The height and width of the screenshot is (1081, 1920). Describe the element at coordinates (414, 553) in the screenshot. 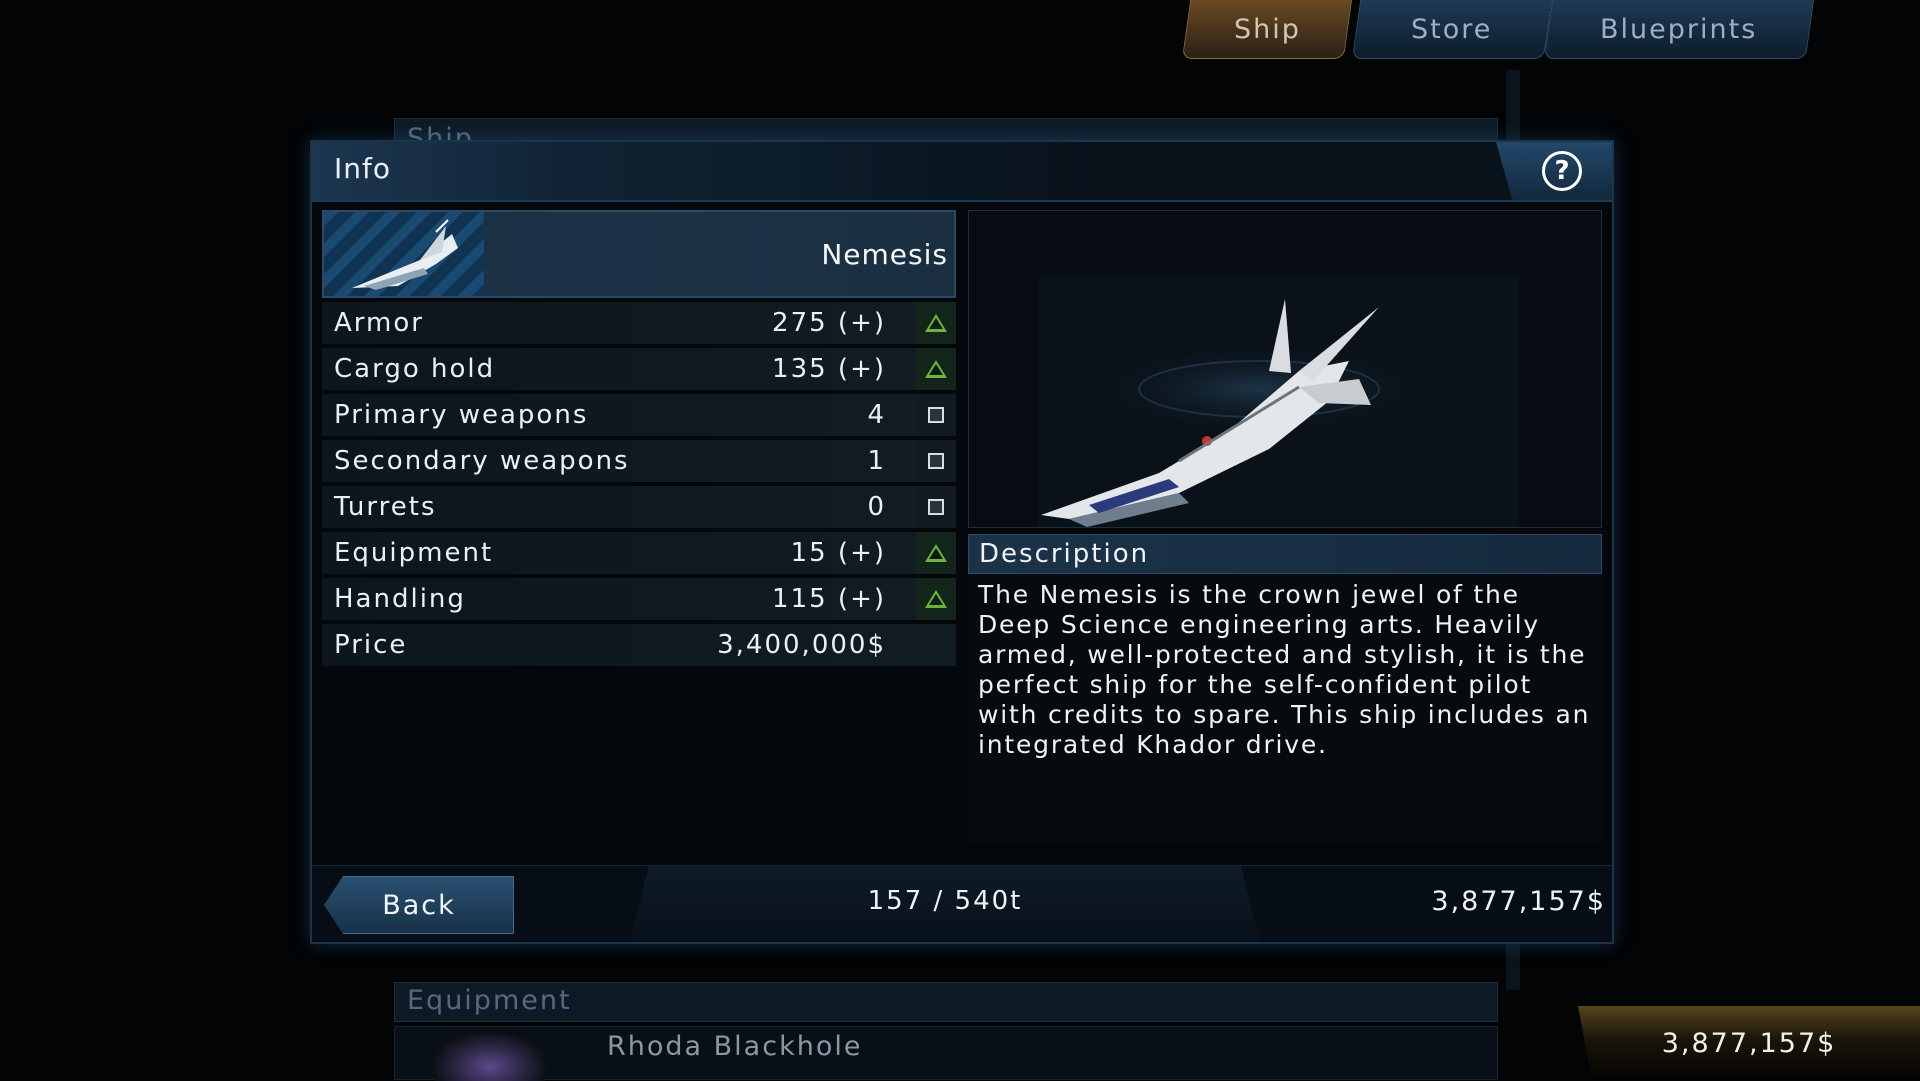

I see `stat-label: Equipment` at that location.